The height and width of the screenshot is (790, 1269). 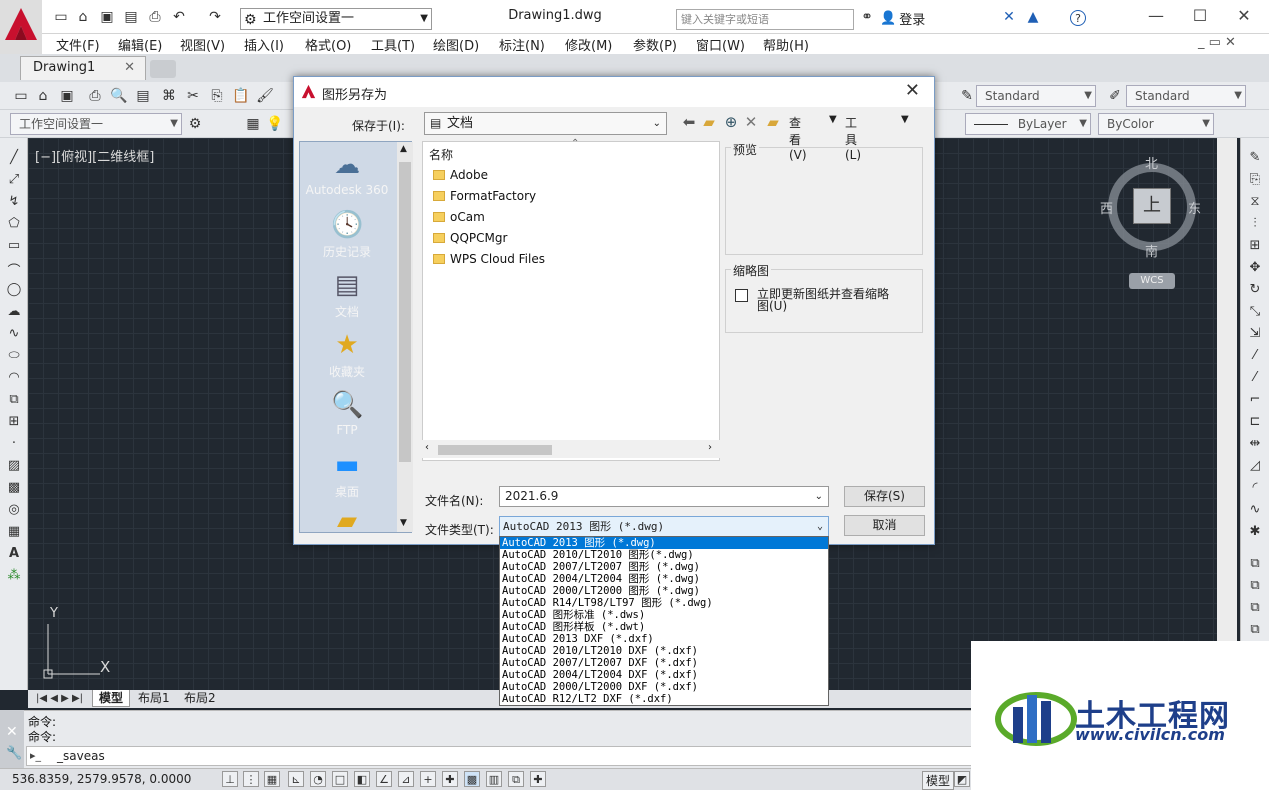 What do you see at coordinates (59, 698) in the screenshot?
I see `layout-nav-arrows: |◀ ◀ ▶ ▶|` at bounding box center [59, 698].